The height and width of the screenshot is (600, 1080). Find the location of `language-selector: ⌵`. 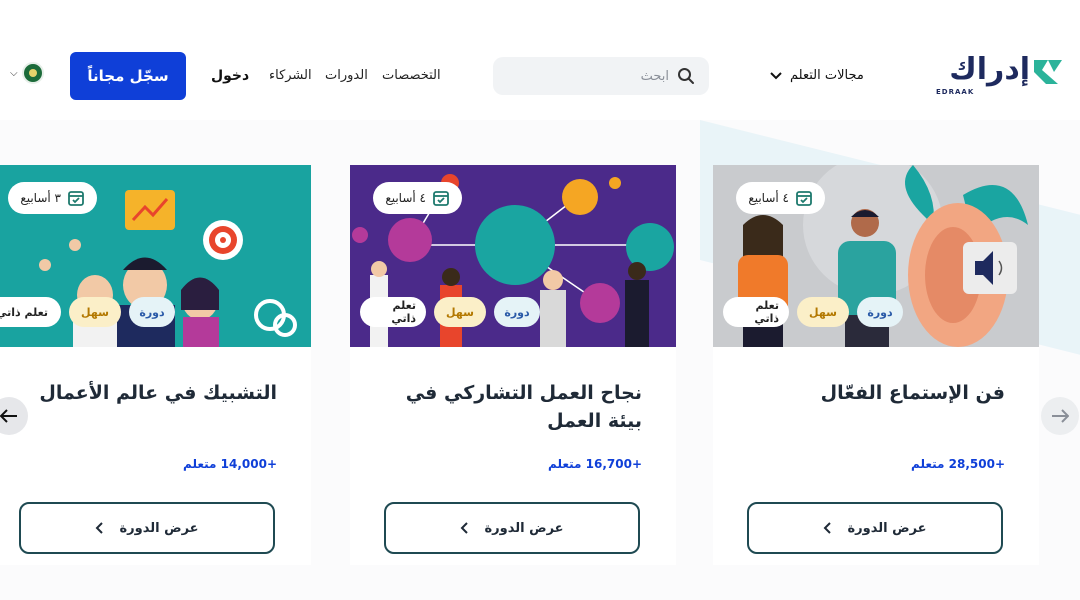

language-selector: ⌵ is located at coordinates (27, 73).